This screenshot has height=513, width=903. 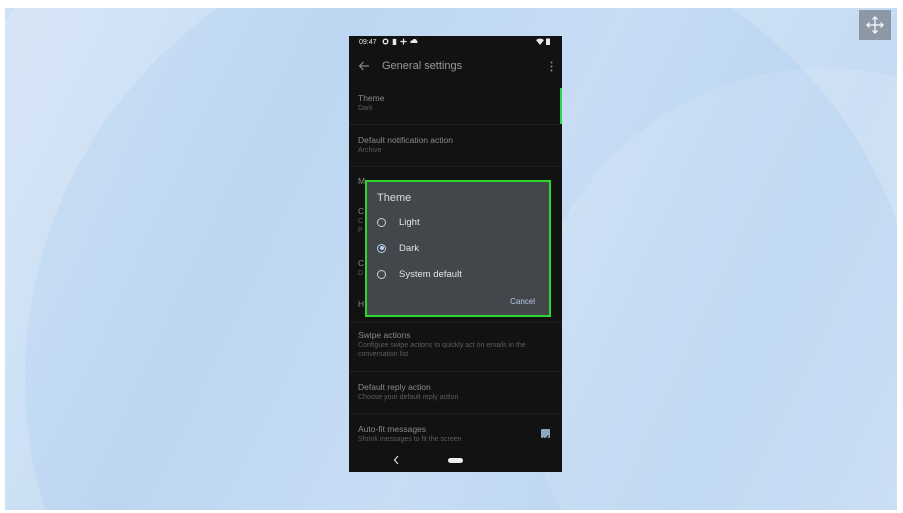 I want to click on back-button, so click(x=364, y=68).